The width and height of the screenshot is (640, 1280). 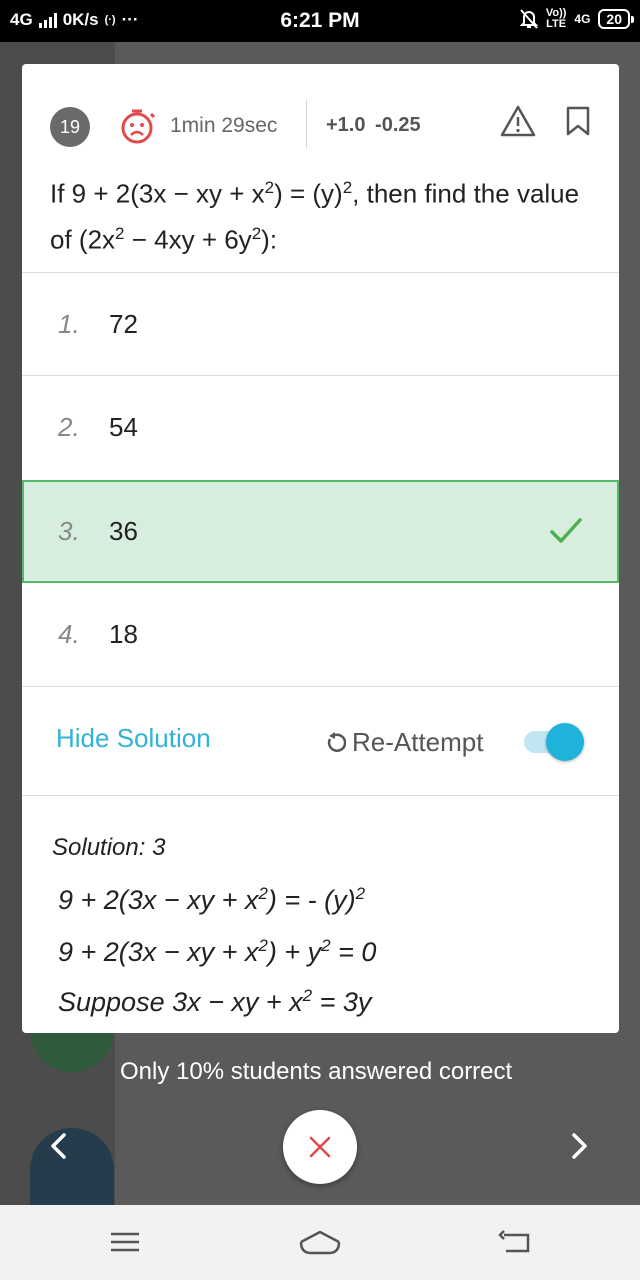 I want to click on hide-solution-button: Hide Solution, so click(x=133, y=738).